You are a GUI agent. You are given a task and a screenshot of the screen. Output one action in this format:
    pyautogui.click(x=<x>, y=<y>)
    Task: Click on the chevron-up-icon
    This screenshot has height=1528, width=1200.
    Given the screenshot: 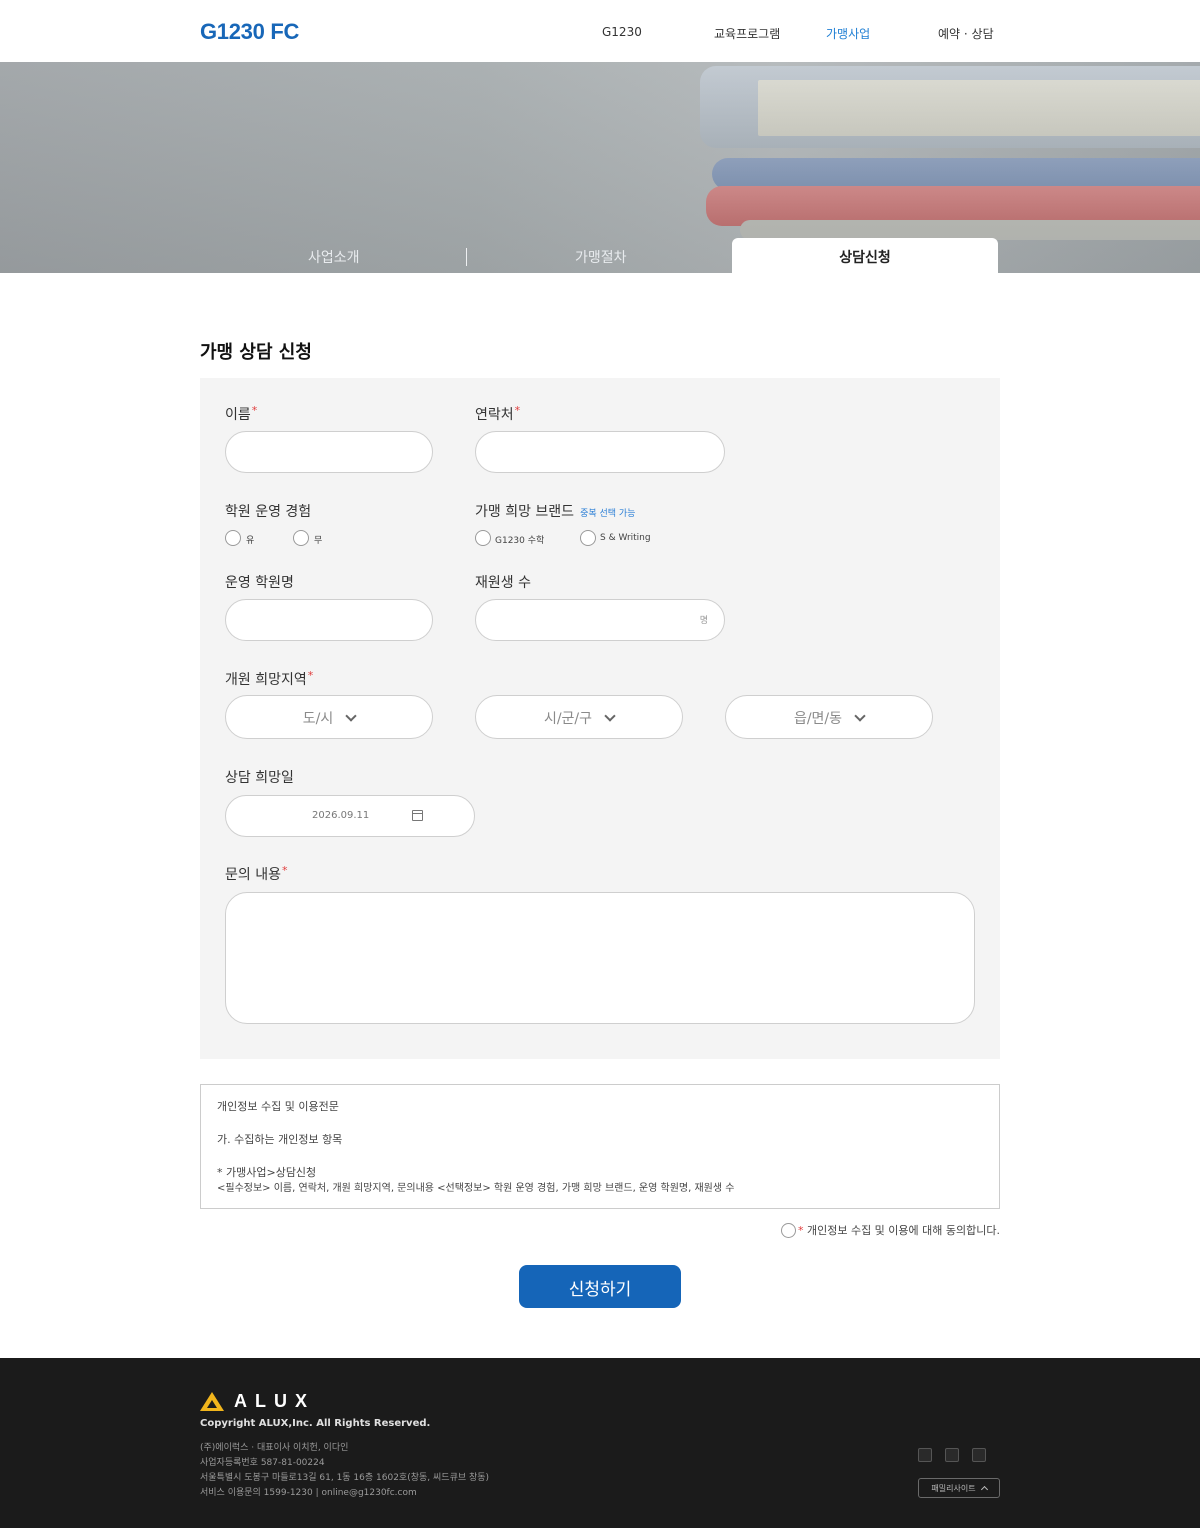 What is the action you would take?
    pyautogui.click(x=984, y=1489)
    